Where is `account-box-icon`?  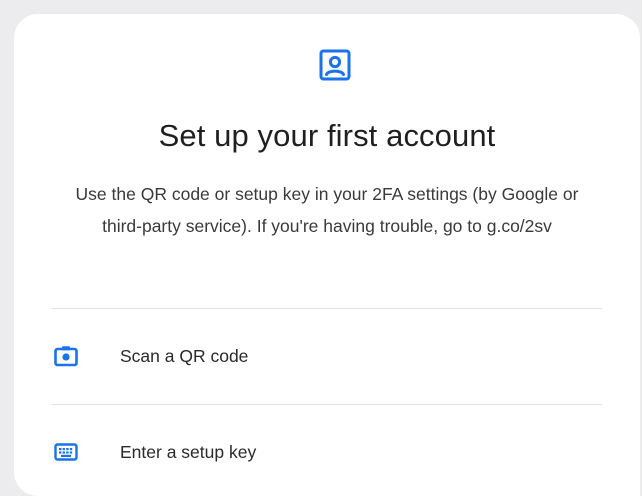 account-box-icon is located at coordinates (335, 65).